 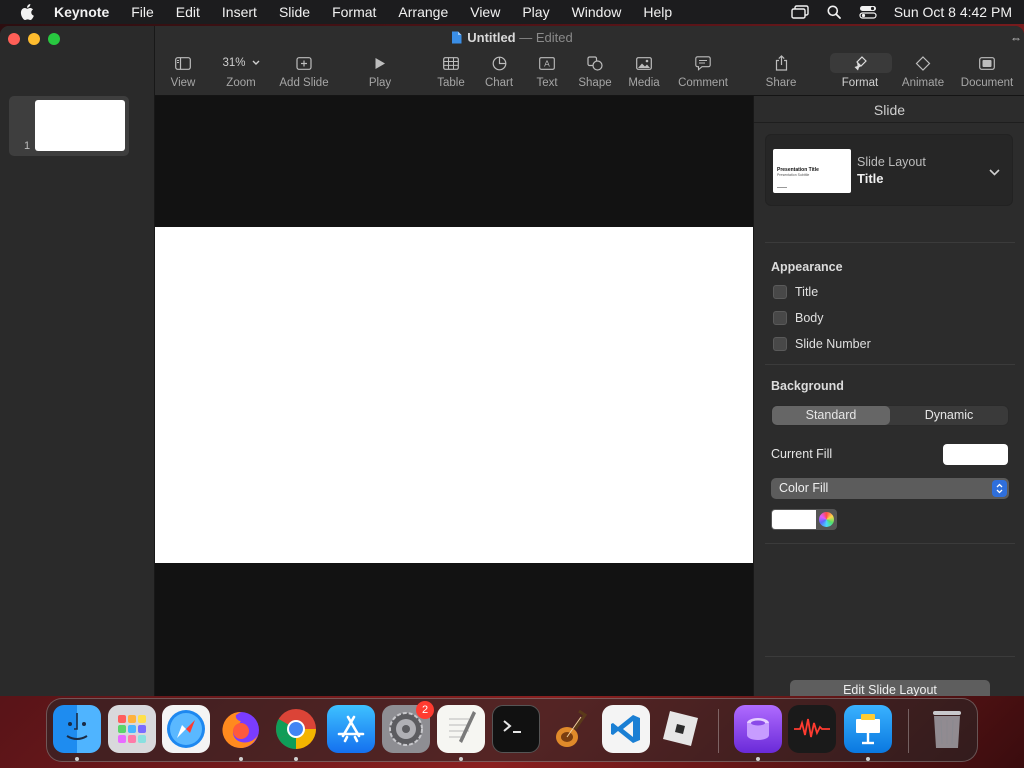 I want to click on zoom-popup: 31% Zoom, so click(x=241, y=71).